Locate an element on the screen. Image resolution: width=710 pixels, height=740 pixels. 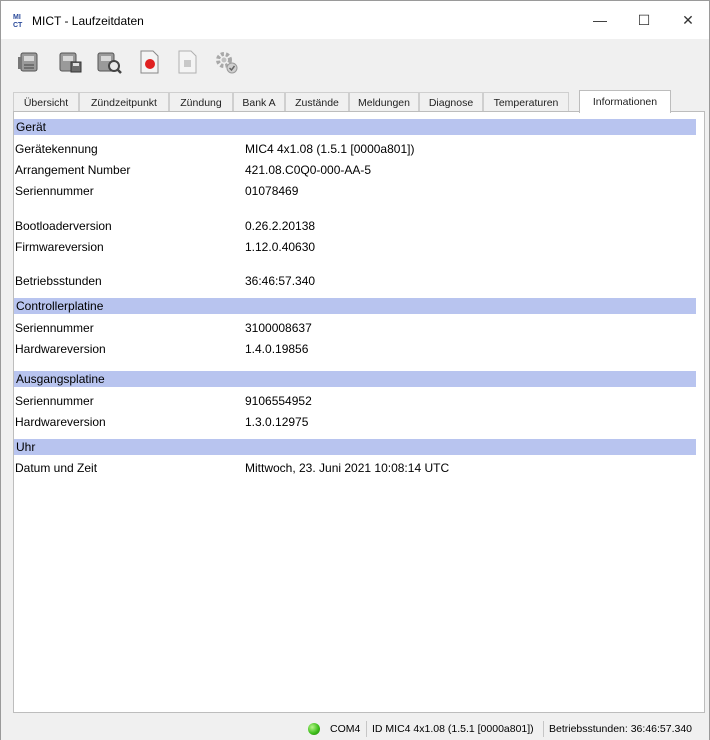
section-header-geraet: Gerät is located at coordinates (355, 127).